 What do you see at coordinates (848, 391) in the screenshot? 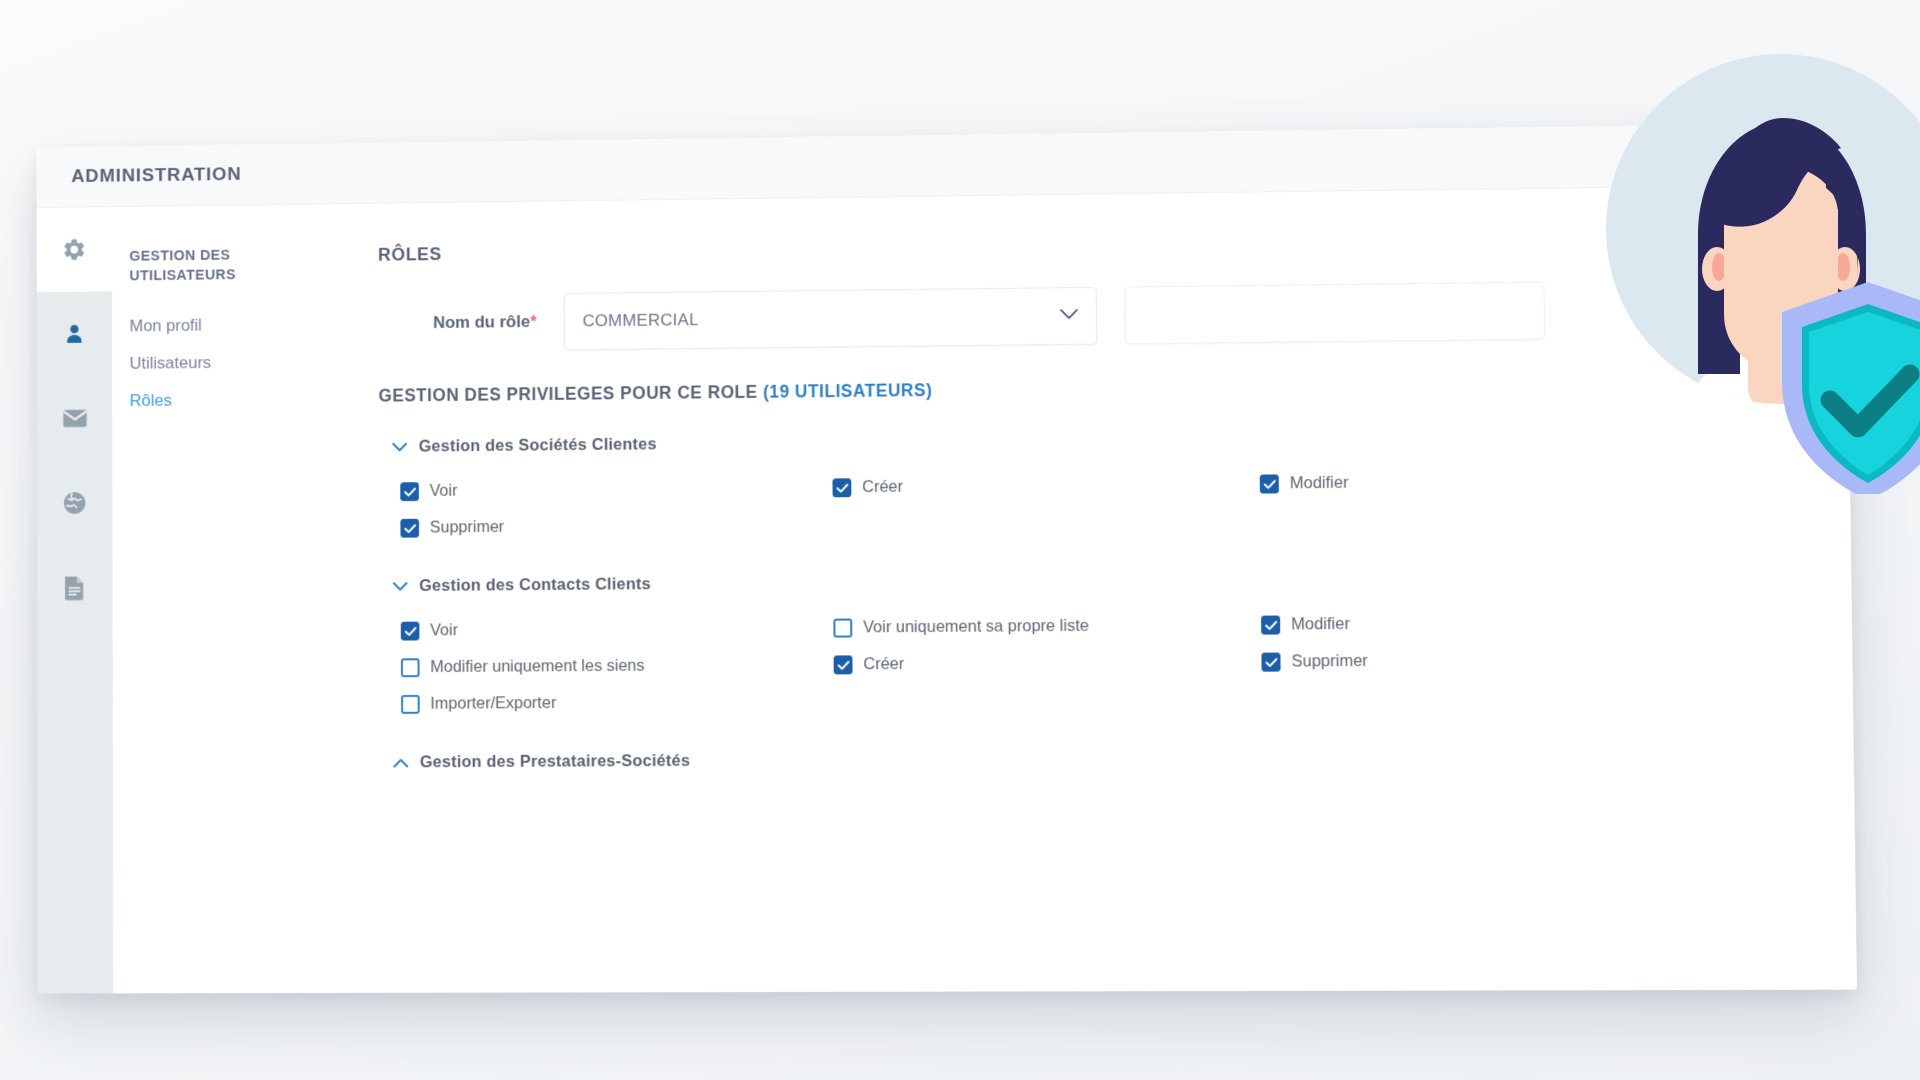
I see `privileges-user-count: (19 UTILISATEURS)` at bounding box center [848, 391].